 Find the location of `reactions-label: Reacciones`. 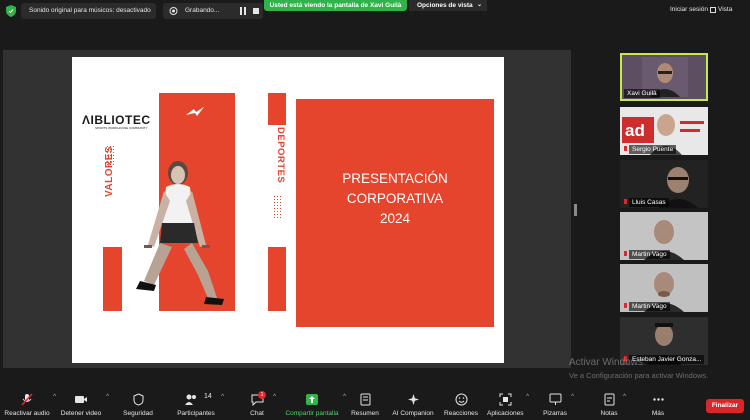

reactions-label: Reacciones is located at coordinates (461, 413).